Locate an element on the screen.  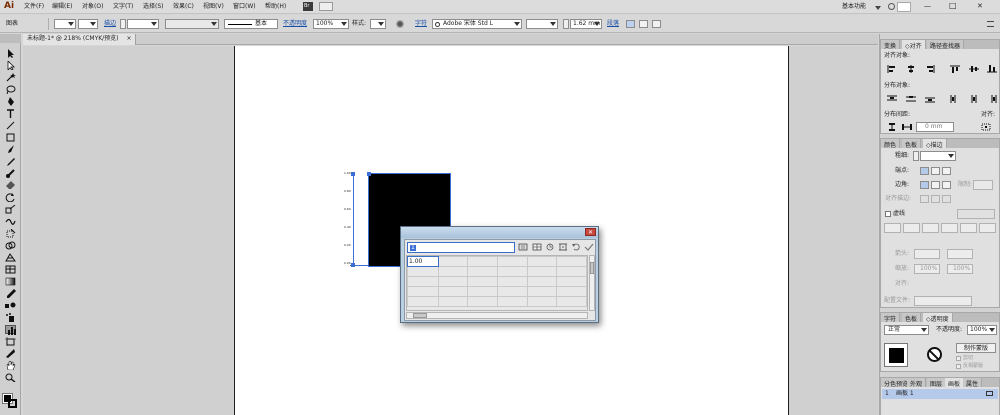
import-data-icon is located at coordinates (523, 247).